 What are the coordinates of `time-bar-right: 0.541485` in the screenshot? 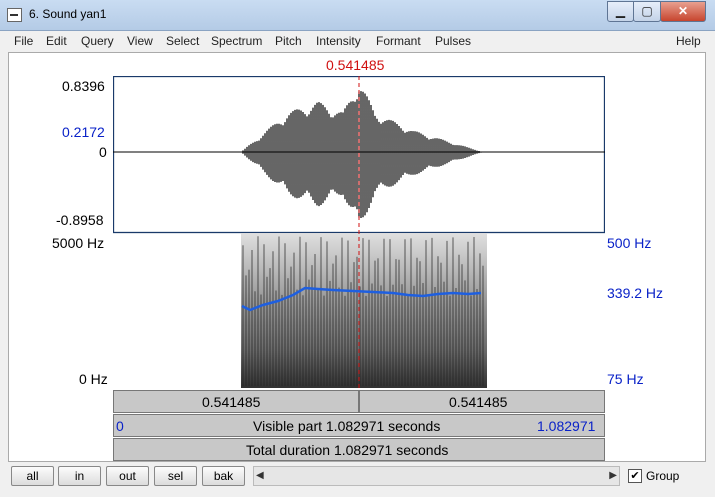 It's located at (482, 401).